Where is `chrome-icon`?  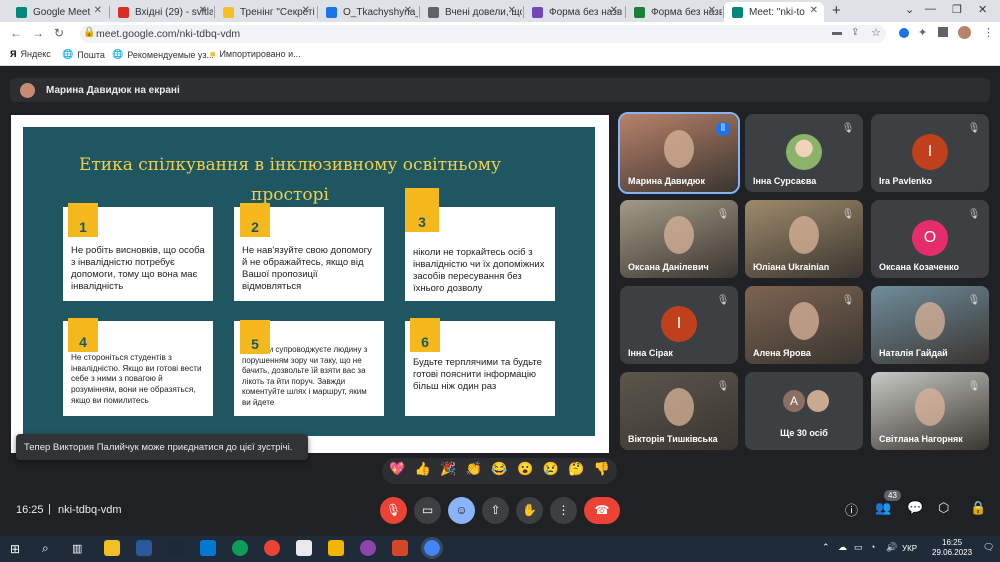 chrome-icon is located at coordinates (272, 548).